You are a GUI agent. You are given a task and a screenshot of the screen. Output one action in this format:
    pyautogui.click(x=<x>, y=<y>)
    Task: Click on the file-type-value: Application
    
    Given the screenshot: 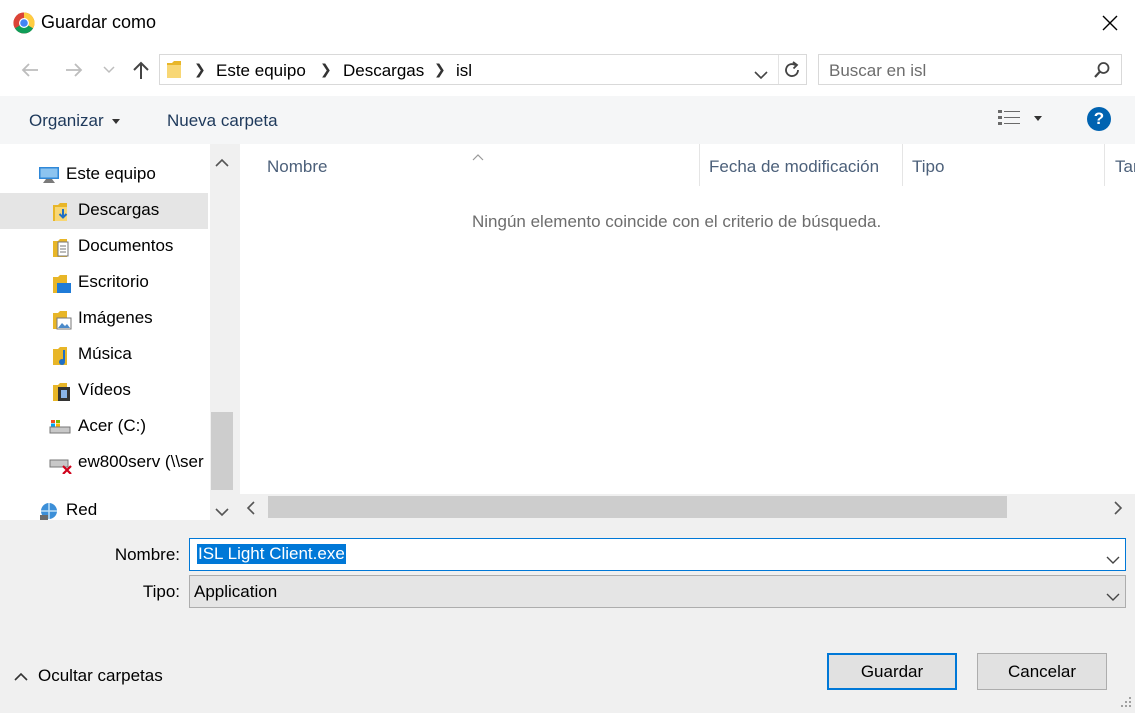 What is the action you would take?
    pyautogui.click(x=236, y=591)
    